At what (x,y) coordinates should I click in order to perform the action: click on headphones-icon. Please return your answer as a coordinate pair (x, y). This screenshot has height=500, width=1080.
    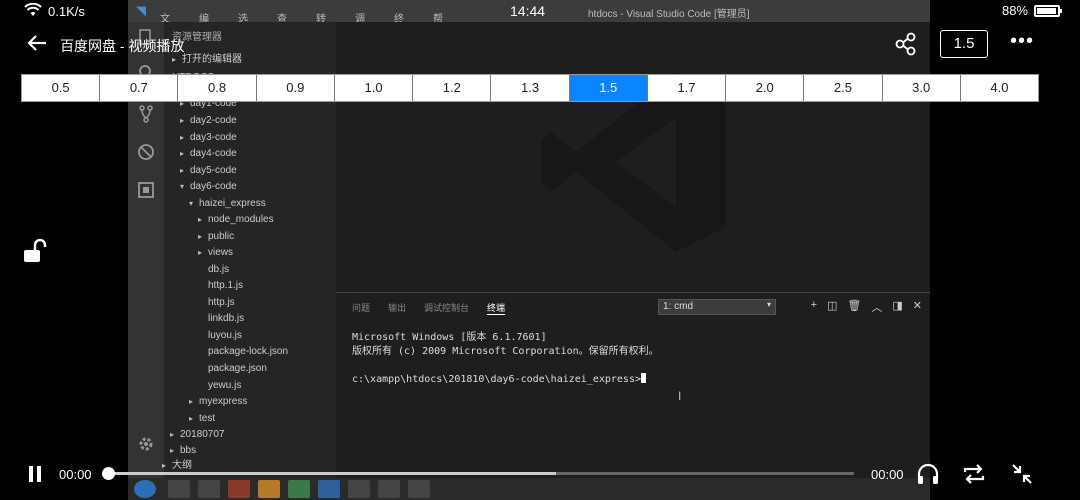
    Looking at the image, I should click on (928, 474).